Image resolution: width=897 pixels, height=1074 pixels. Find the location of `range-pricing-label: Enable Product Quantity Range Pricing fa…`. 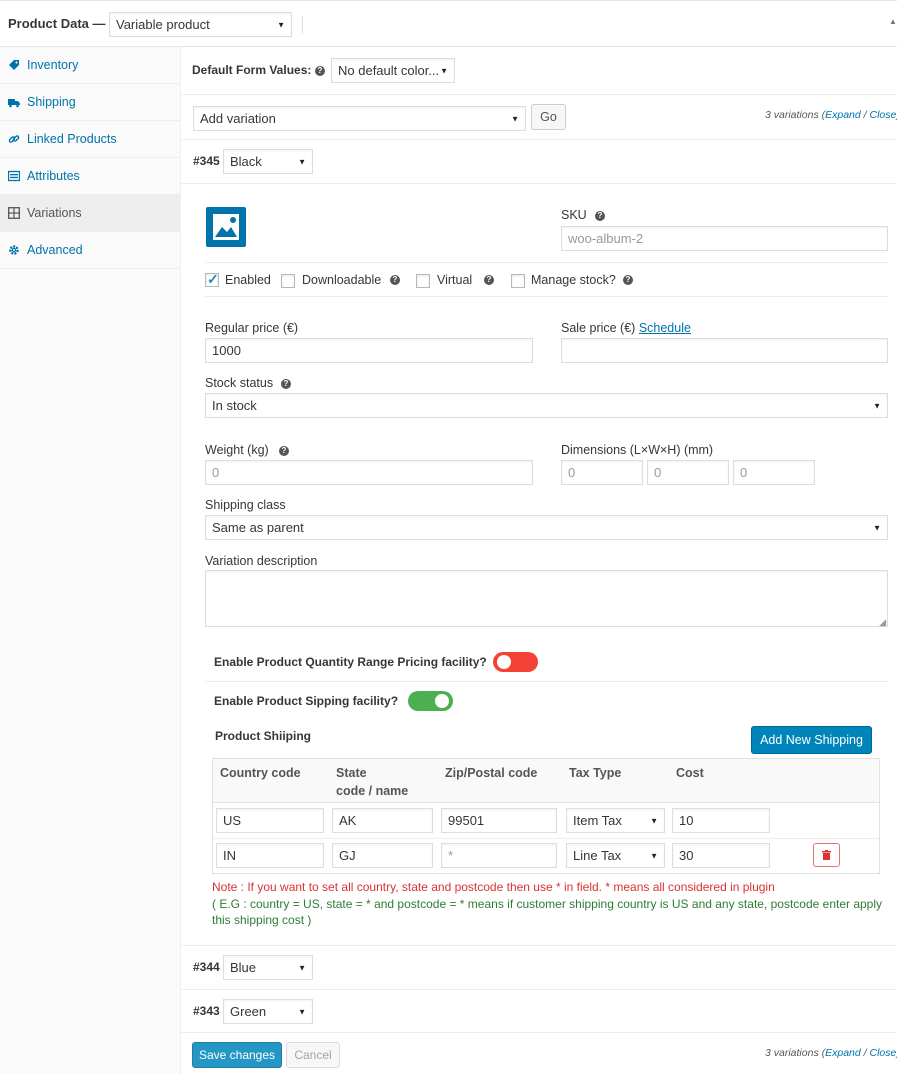

range-pricing-label: Enable Product Quantity Range Pricing fa… is located at coordinates (350, 662).